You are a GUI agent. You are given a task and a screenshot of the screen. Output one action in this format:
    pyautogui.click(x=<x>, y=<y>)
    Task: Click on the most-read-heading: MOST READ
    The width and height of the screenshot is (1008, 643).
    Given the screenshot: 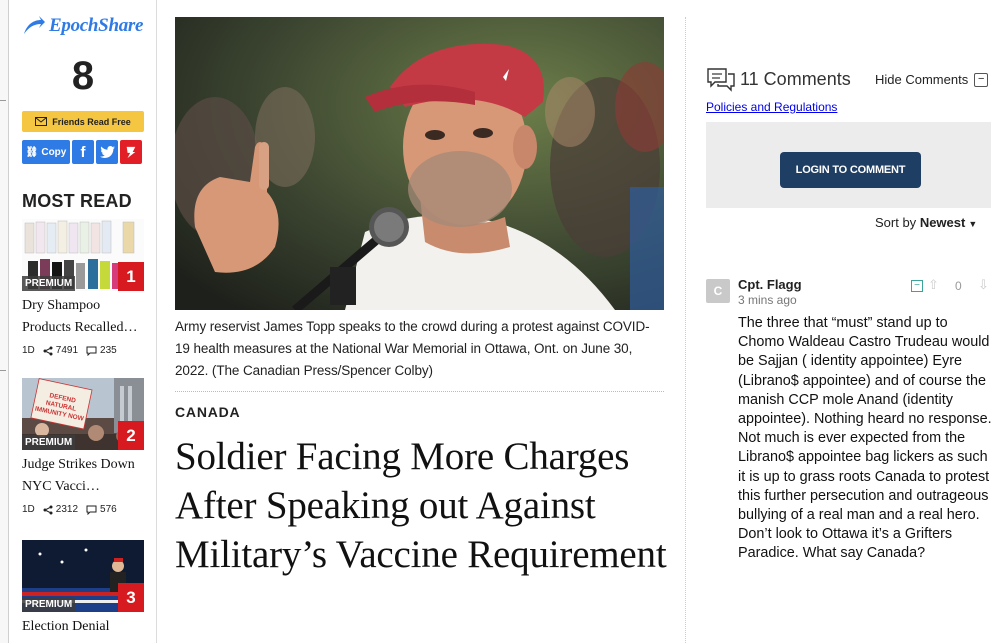 What is the action you would take?
    pyautogui.click(x=77, y=201)
    